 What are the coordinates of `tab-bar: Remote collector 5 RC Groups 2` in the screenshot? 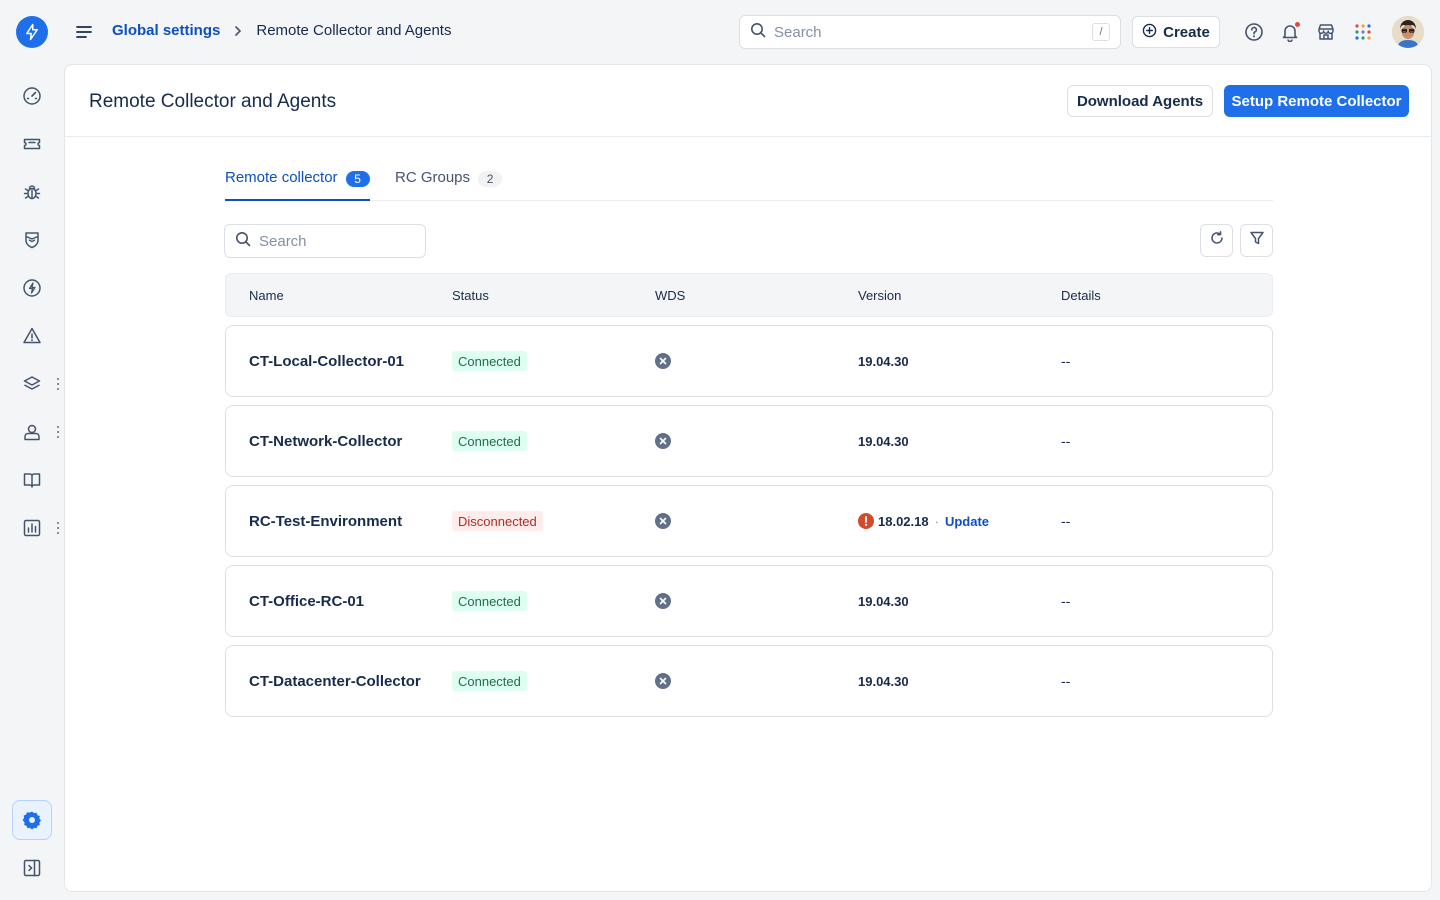 It's located at (749, 183).